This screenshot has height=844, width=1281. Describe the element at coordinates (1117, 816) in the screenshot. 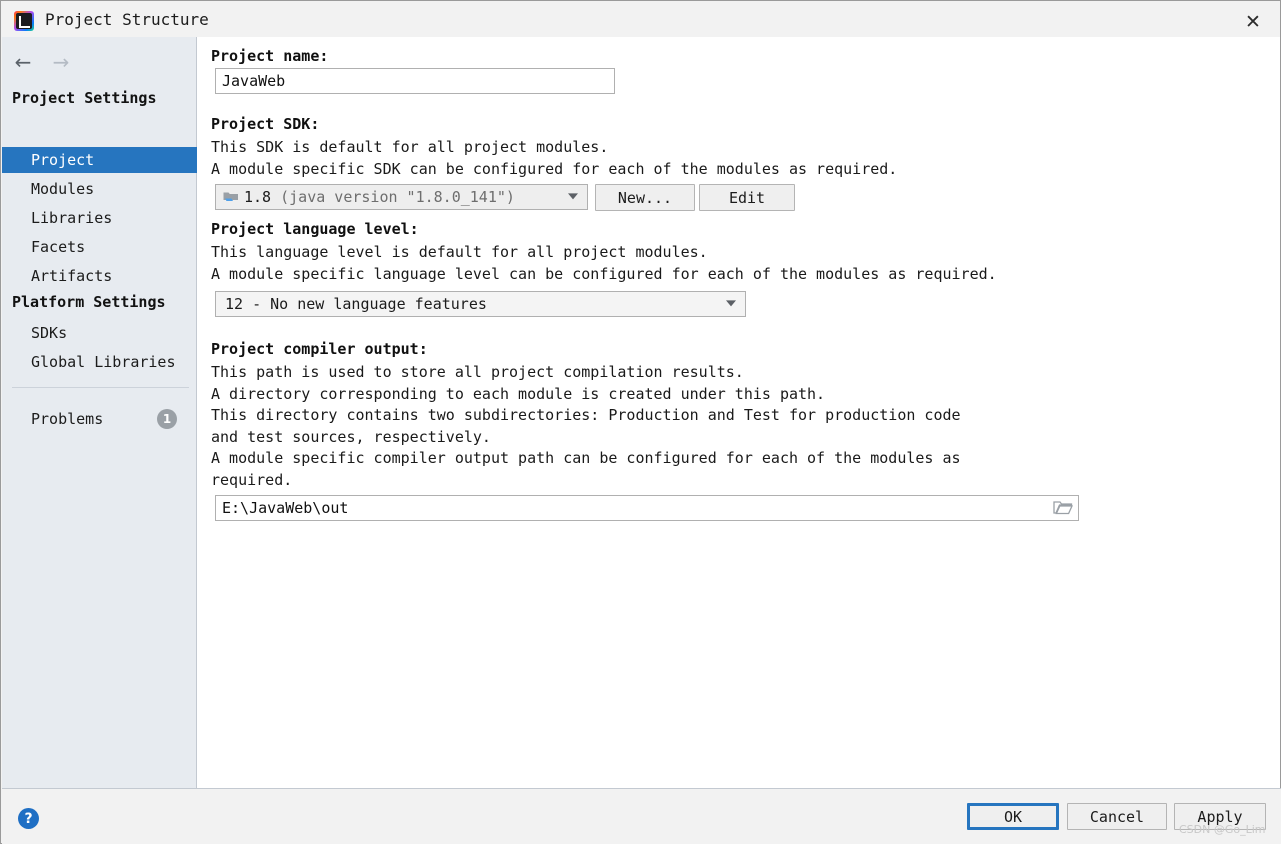

I see `cancel-button: Cancel` at that location.